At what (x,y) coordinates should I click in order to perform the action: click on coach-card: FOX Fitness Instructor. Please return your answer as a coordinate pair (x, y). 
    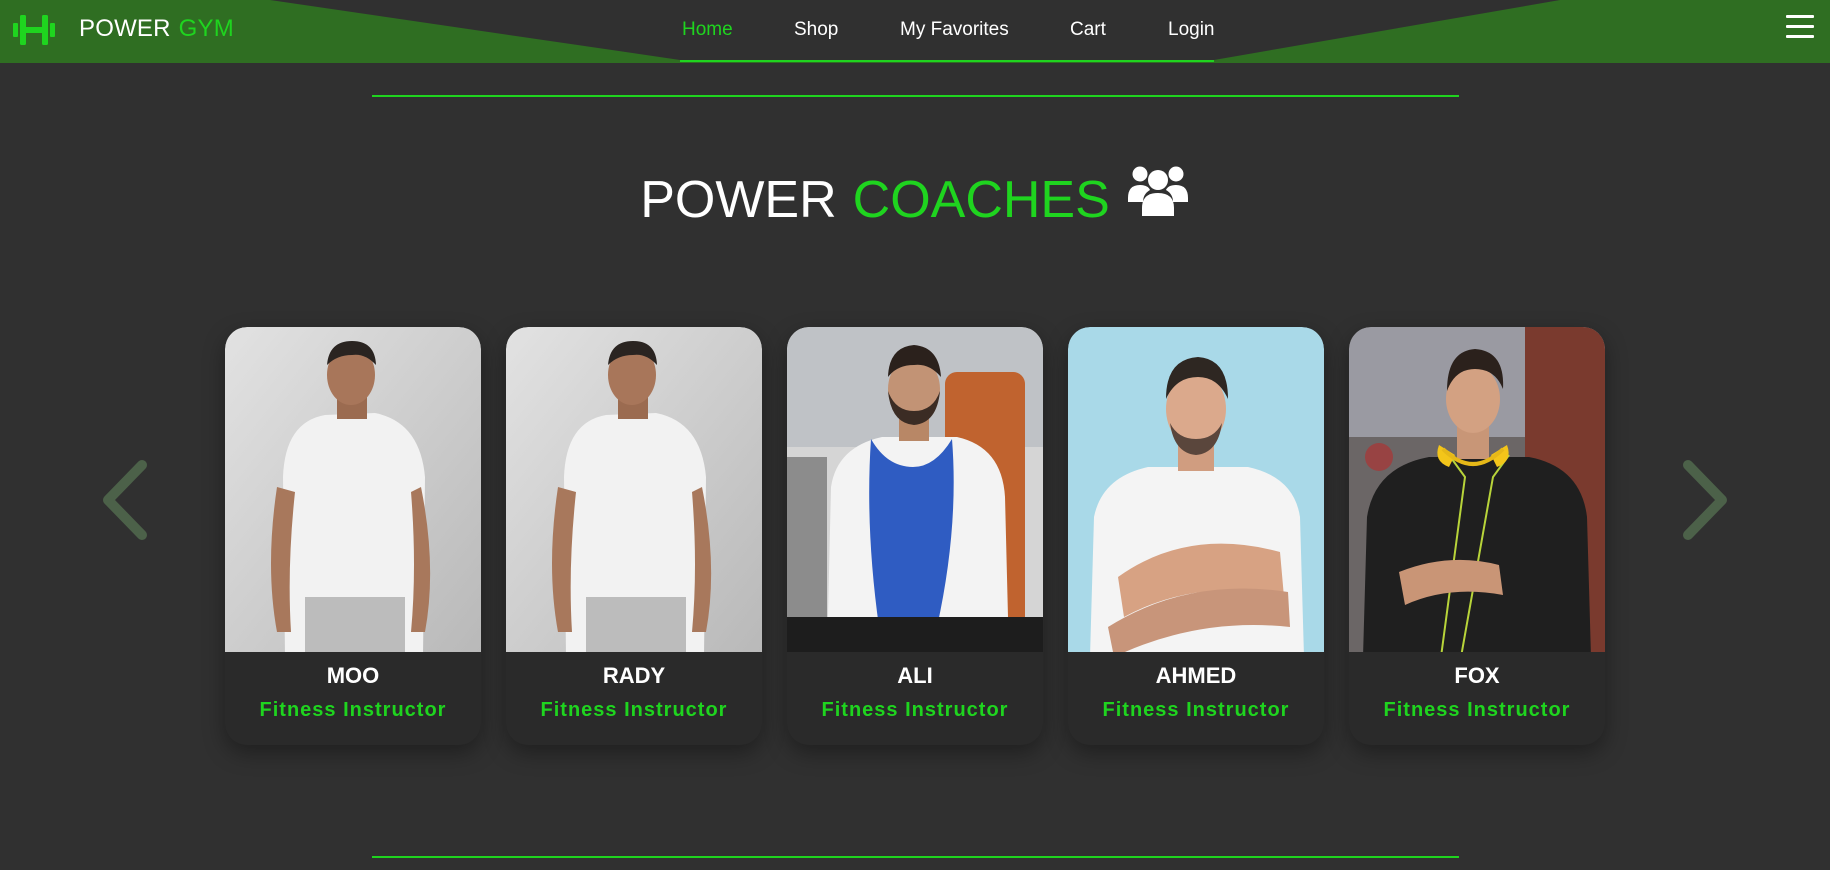
    Looking at the image, I should click on (1477, 536).